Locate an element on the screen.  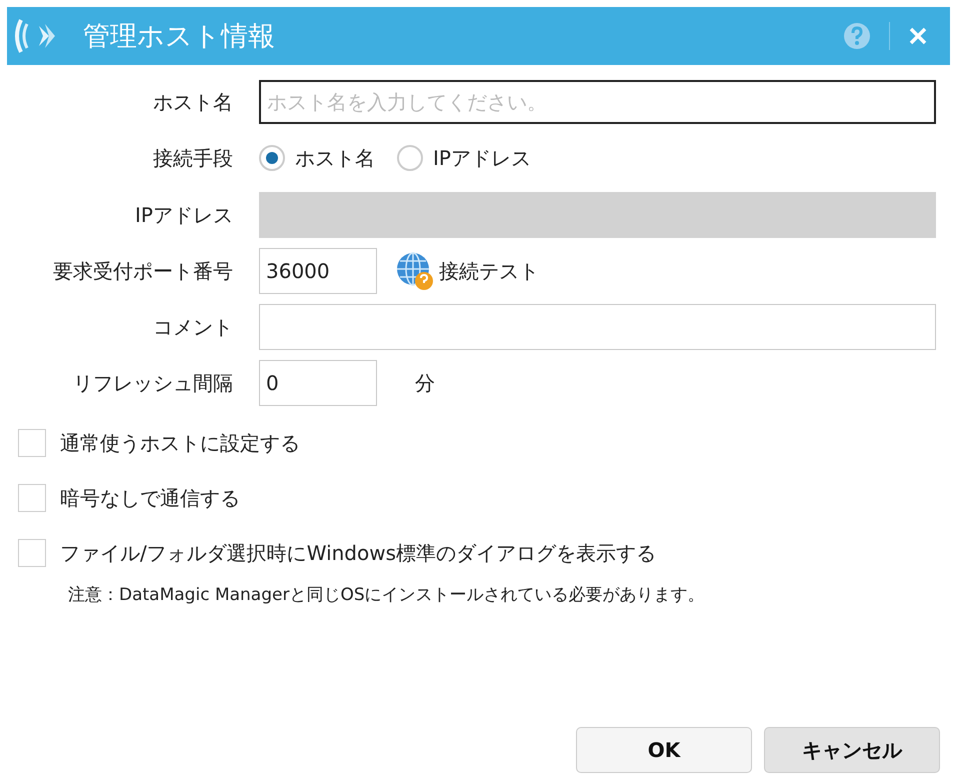
field-label: ホスト名 is located at coordinates (192, 102).